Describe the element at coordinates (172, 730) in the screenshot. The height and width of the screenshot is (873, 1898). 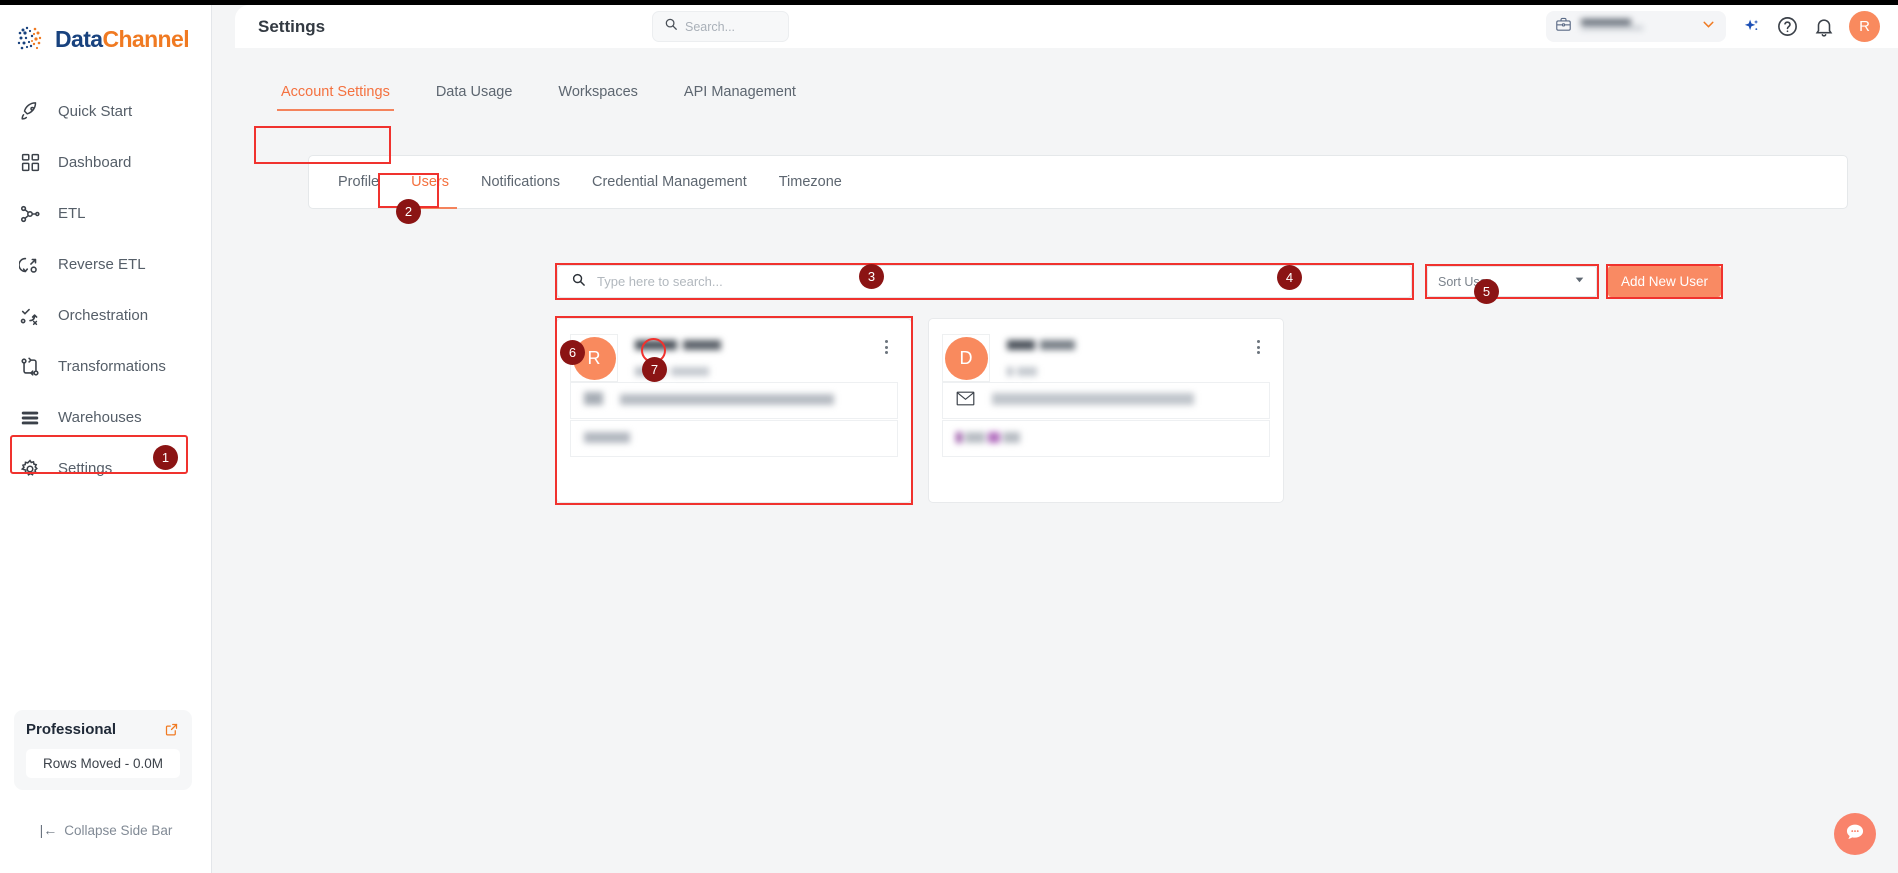
I see `external-link-icon` at that location.